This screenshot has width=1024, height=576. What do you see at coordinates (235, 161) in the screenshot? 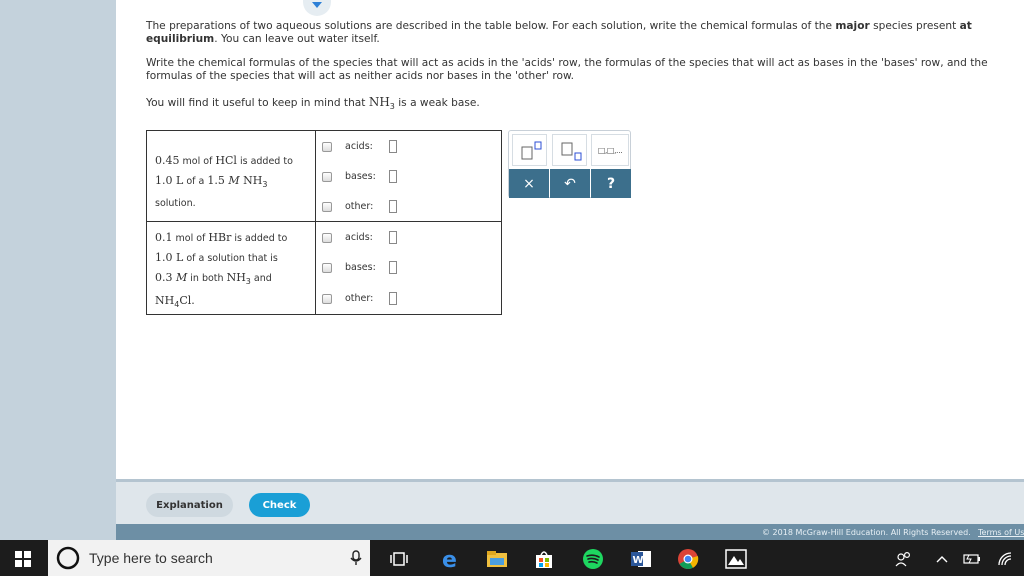
I see `sol1-line1: 0.45 mol of HCl is added to` at bounding box center [235, 161].